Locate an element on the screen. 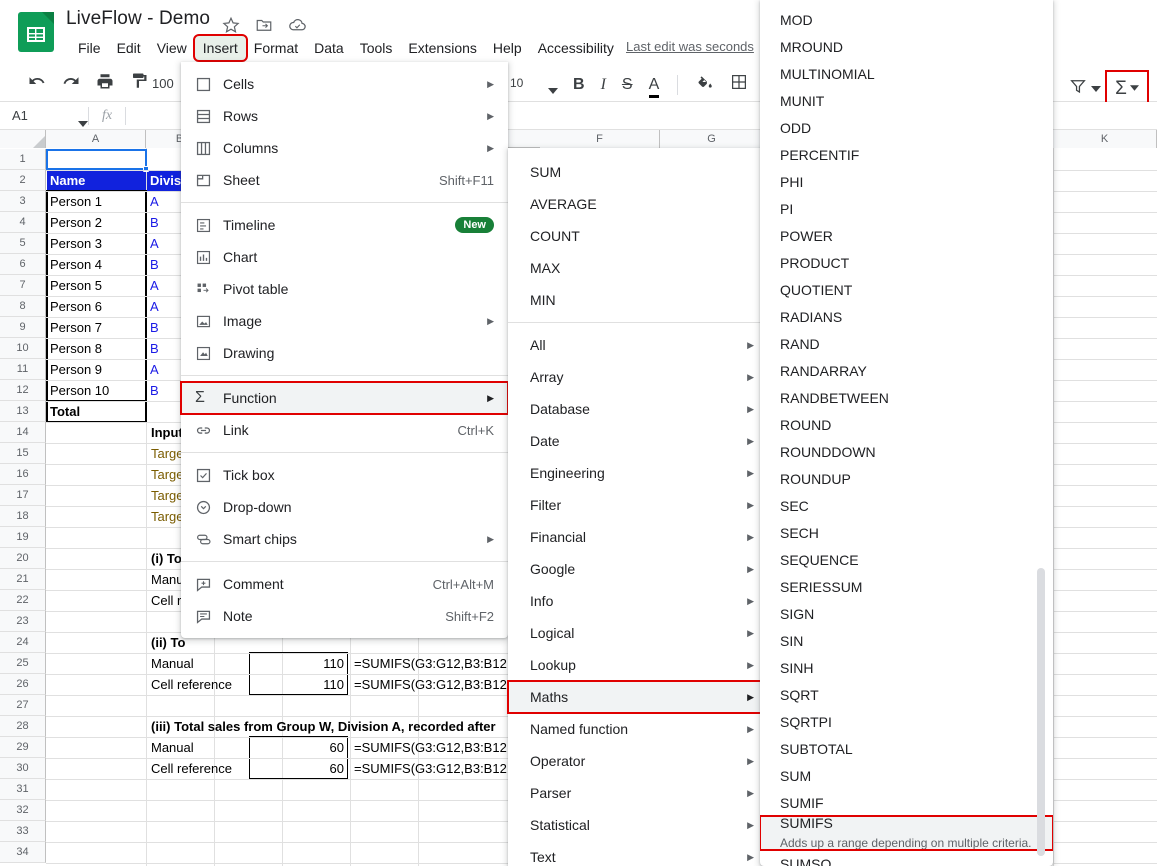 The image size is (1157, 866). menu-item-chart: Chart is located at coordinates (344, 257).